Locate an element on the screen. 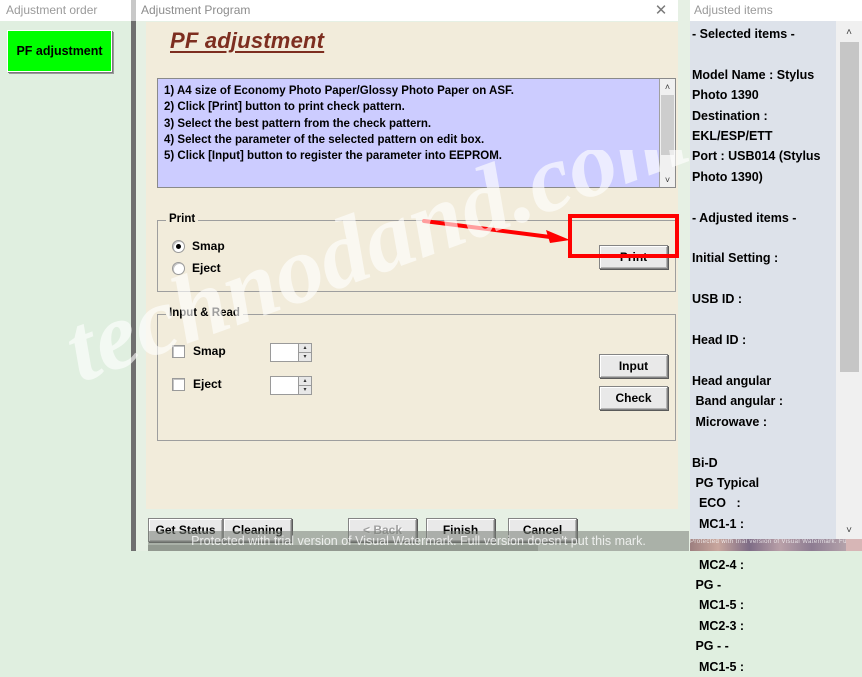  check-button: Check is located at coordinates (633, 398).